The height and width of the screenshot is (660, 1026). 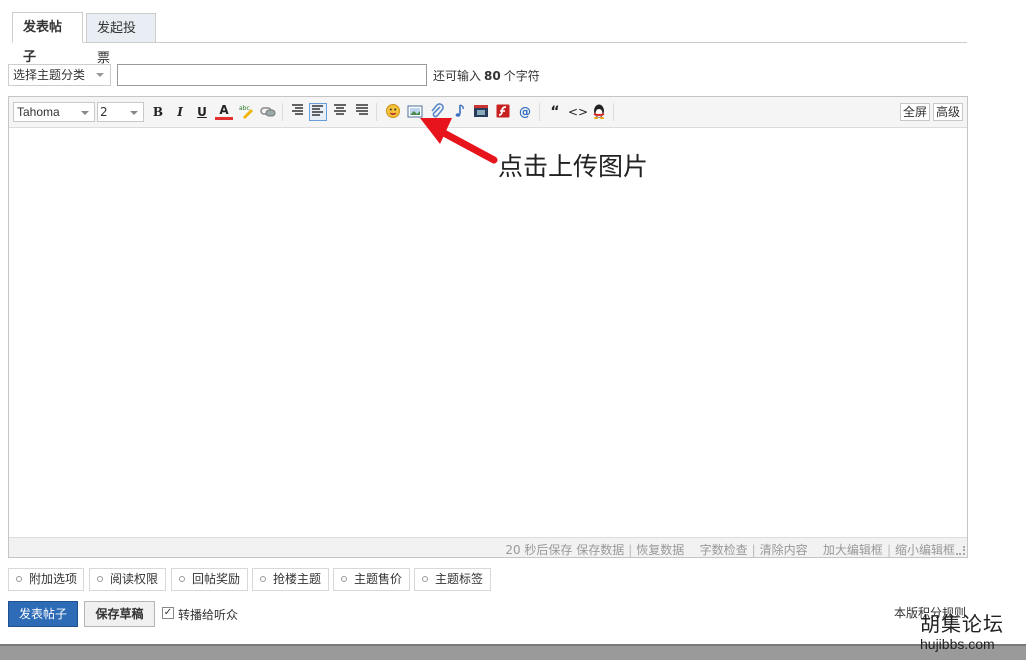 I want to click on font-size-value: 2, so click(x=104, y=112).